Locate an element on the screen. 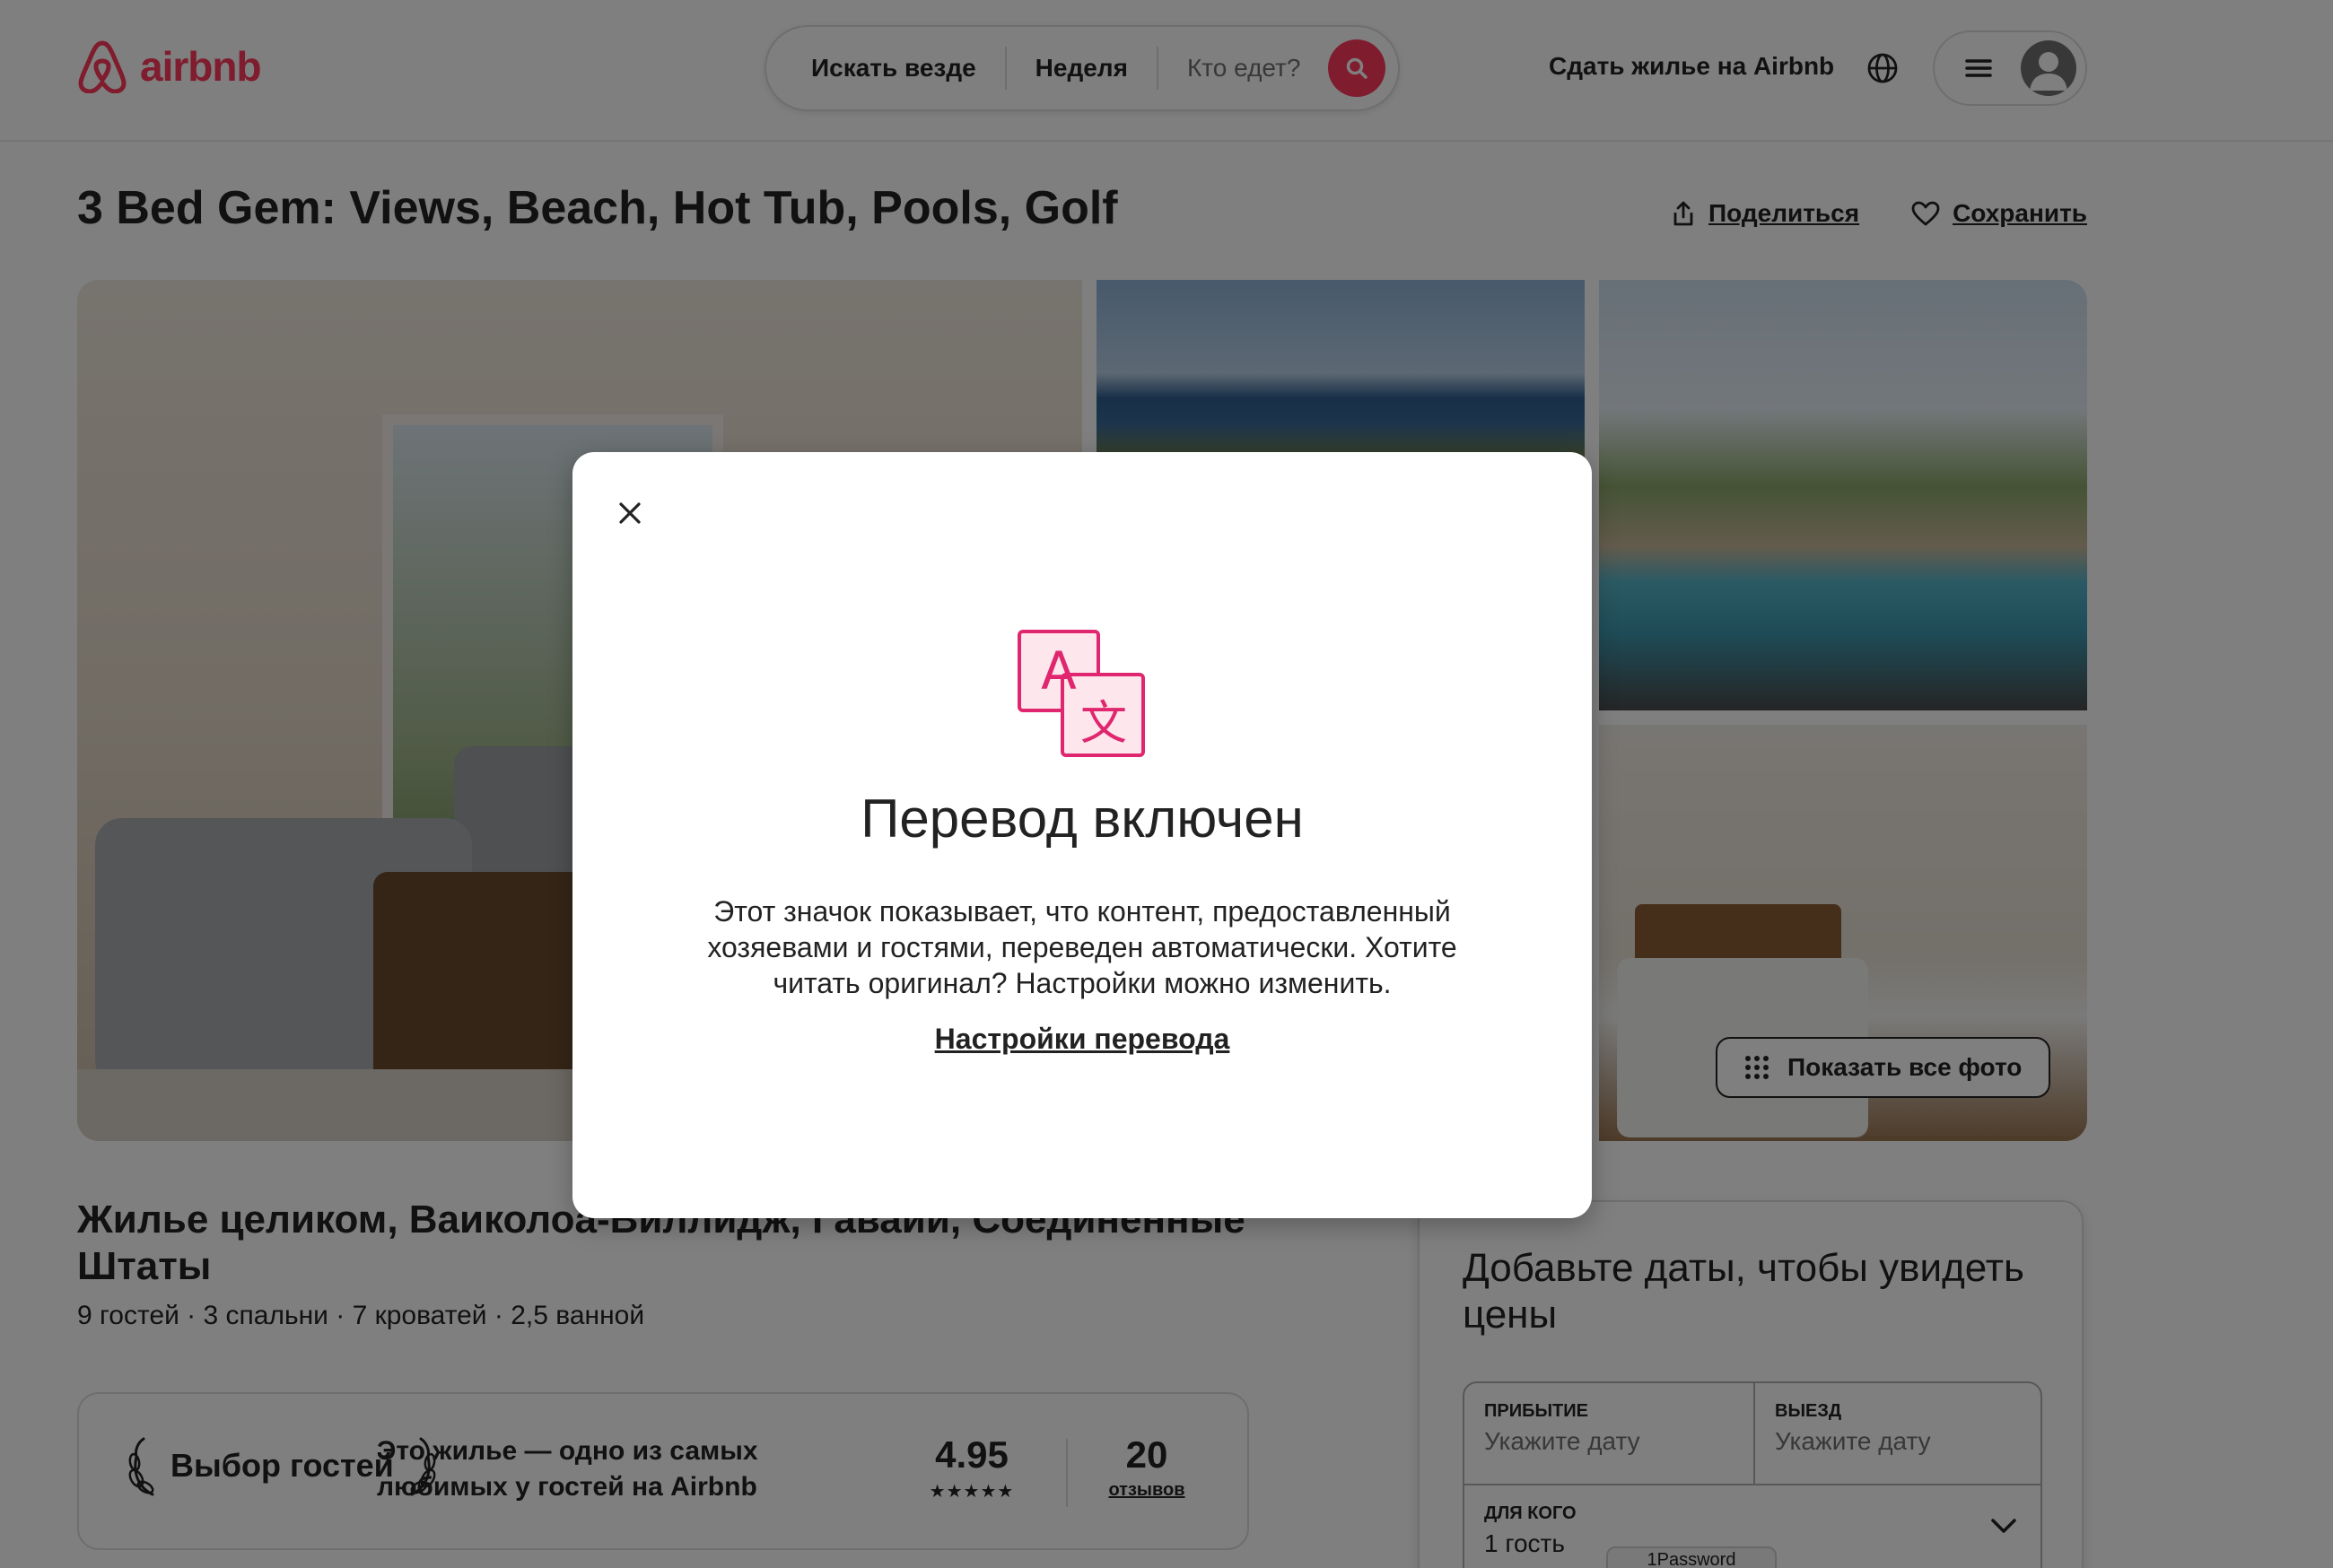 The width and height of the screenshot is (2333, 1568). translation-settings-link-wrap: Настройки перевода is located at coordinates (1082, 1040).